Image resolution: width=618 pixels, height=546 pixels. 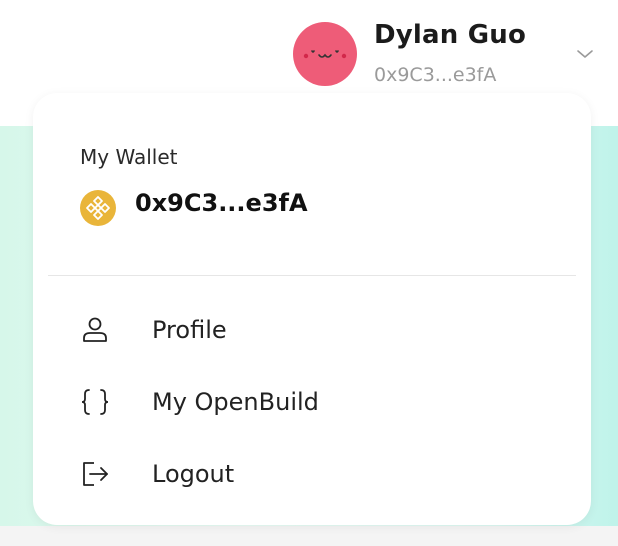 What do you see at coordinates (193, 474) in the screenshot?
I see `menu-label-logout: Logout` at bounding box center [193, 474].